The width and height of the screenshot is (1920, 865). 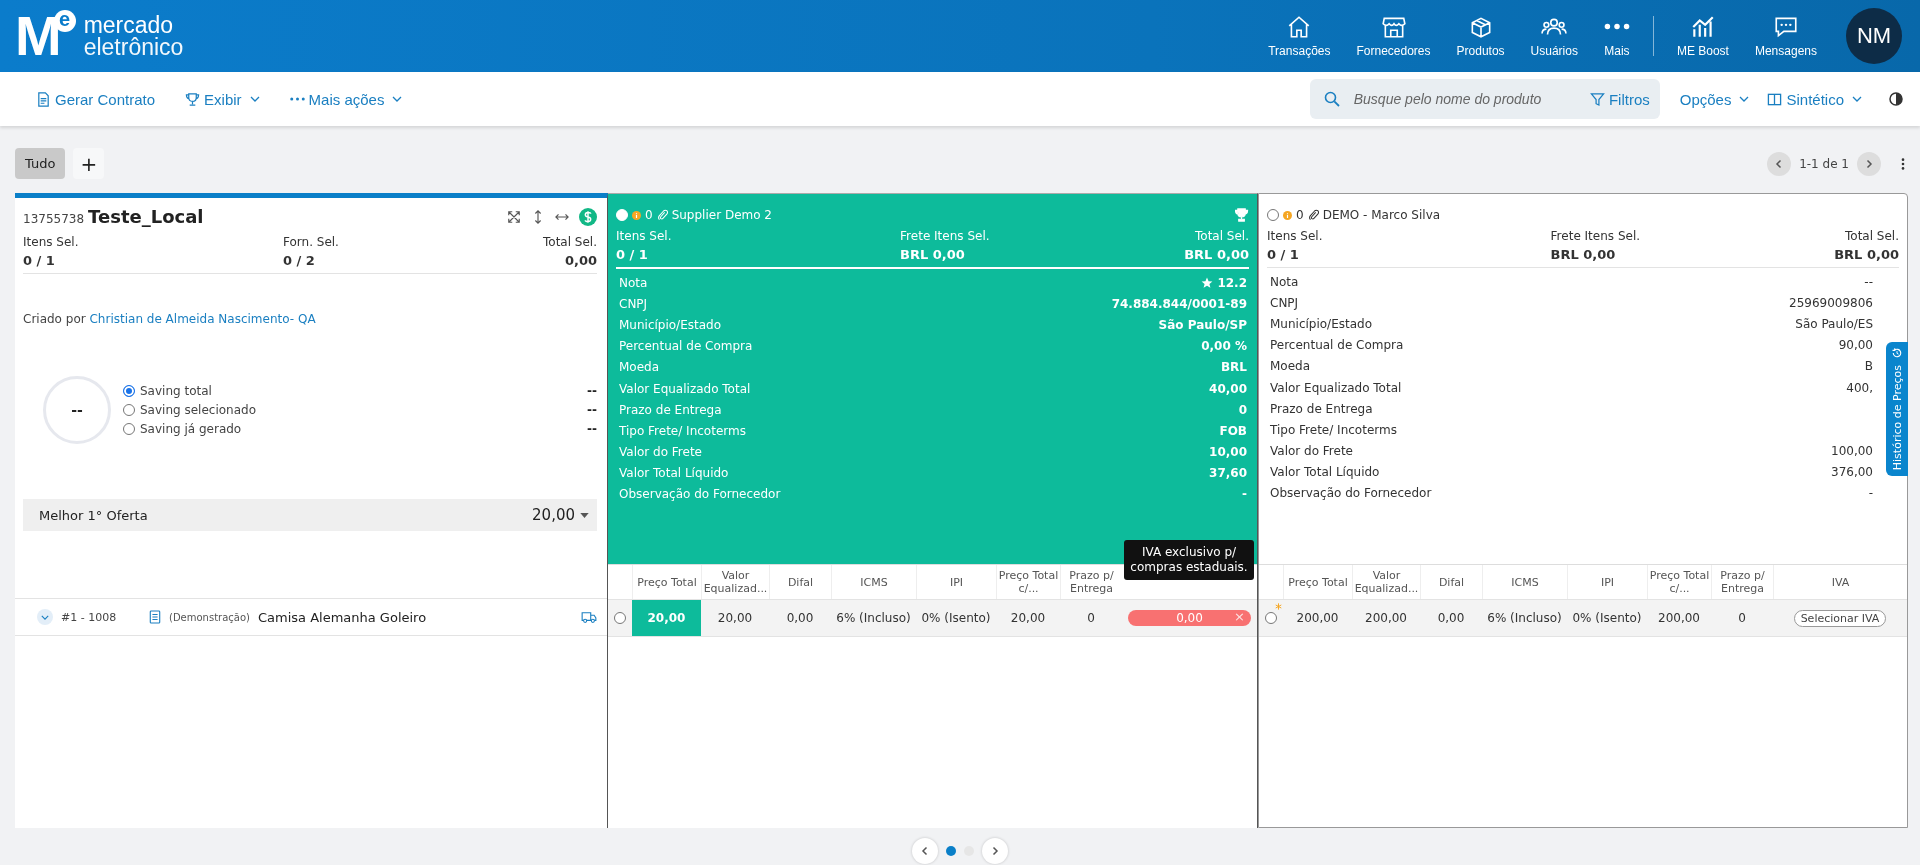 I want to click on filter-icon, so click(x=1597, y=99).